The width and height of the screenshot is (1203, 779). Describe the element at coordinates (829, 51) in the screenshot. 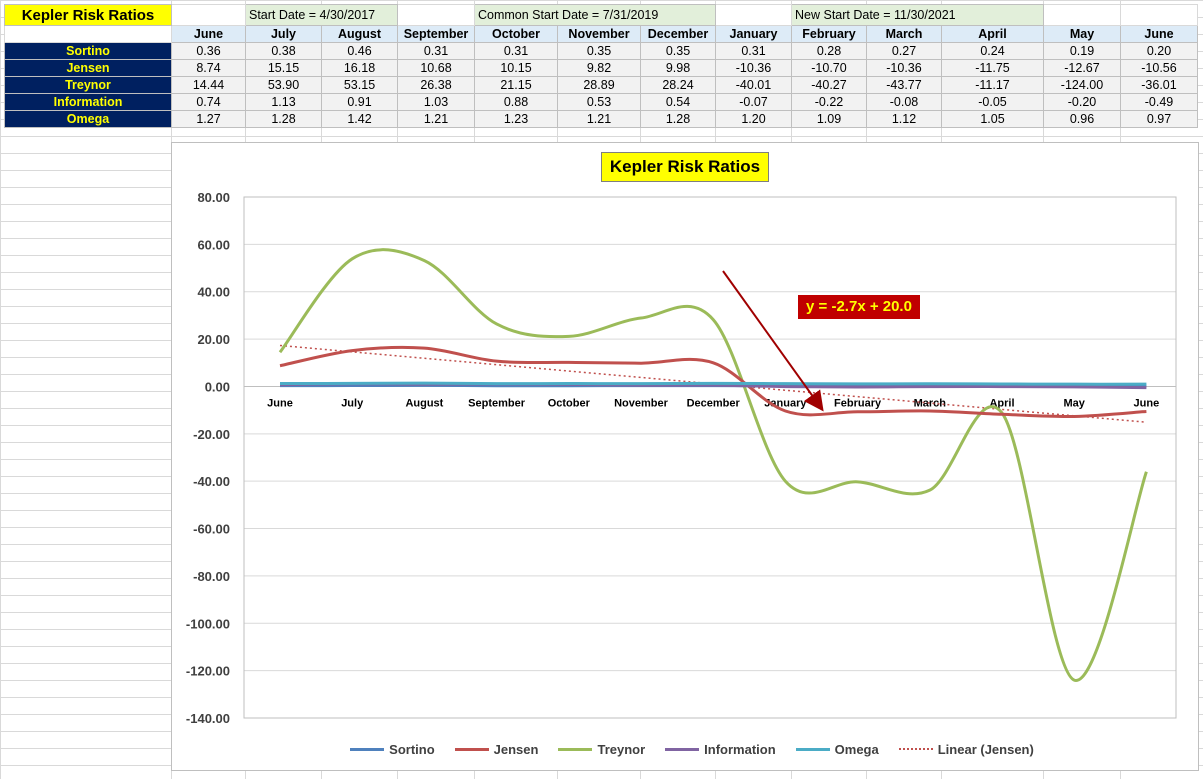

I see `value-cell: 0.28` at that location.